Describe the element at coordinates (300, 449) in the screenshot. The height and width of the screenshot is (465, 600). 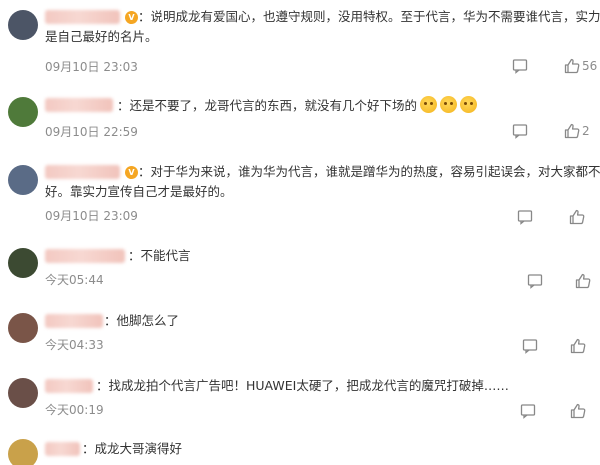
I see `comment-item: ：成龙大哥演得好` at that location.